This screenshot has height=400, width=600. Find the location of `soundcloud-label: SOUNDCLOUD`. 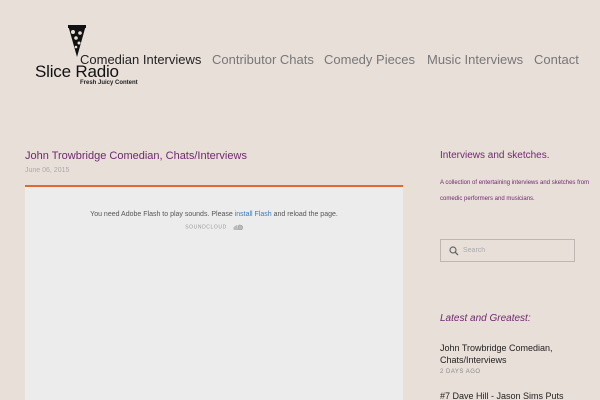

soundcloud-label: SOUNDCLOUD is located at coordinates (206, 227).